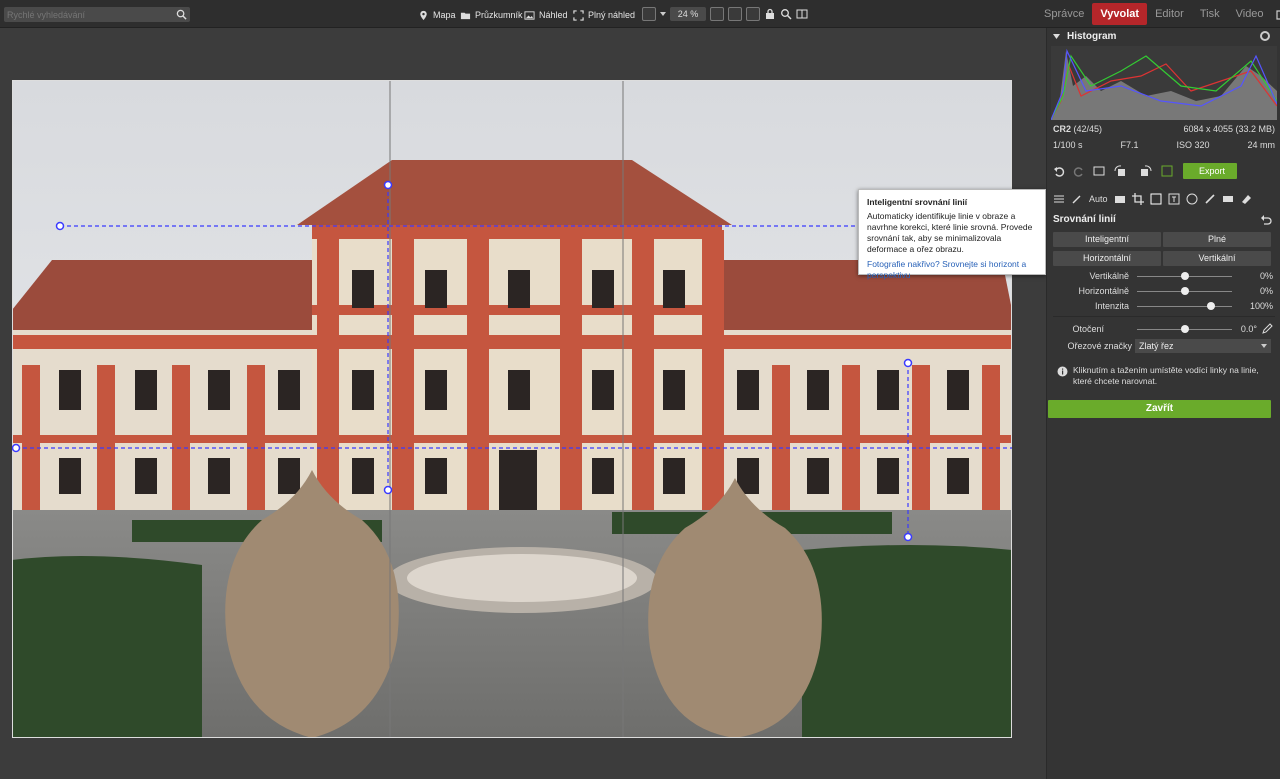 The height and width of the screenshot is (779, 1280). Describe the element at coordinates (1217, 258) in the screenshot. I see `vertical-button: Vertikální` at that location.